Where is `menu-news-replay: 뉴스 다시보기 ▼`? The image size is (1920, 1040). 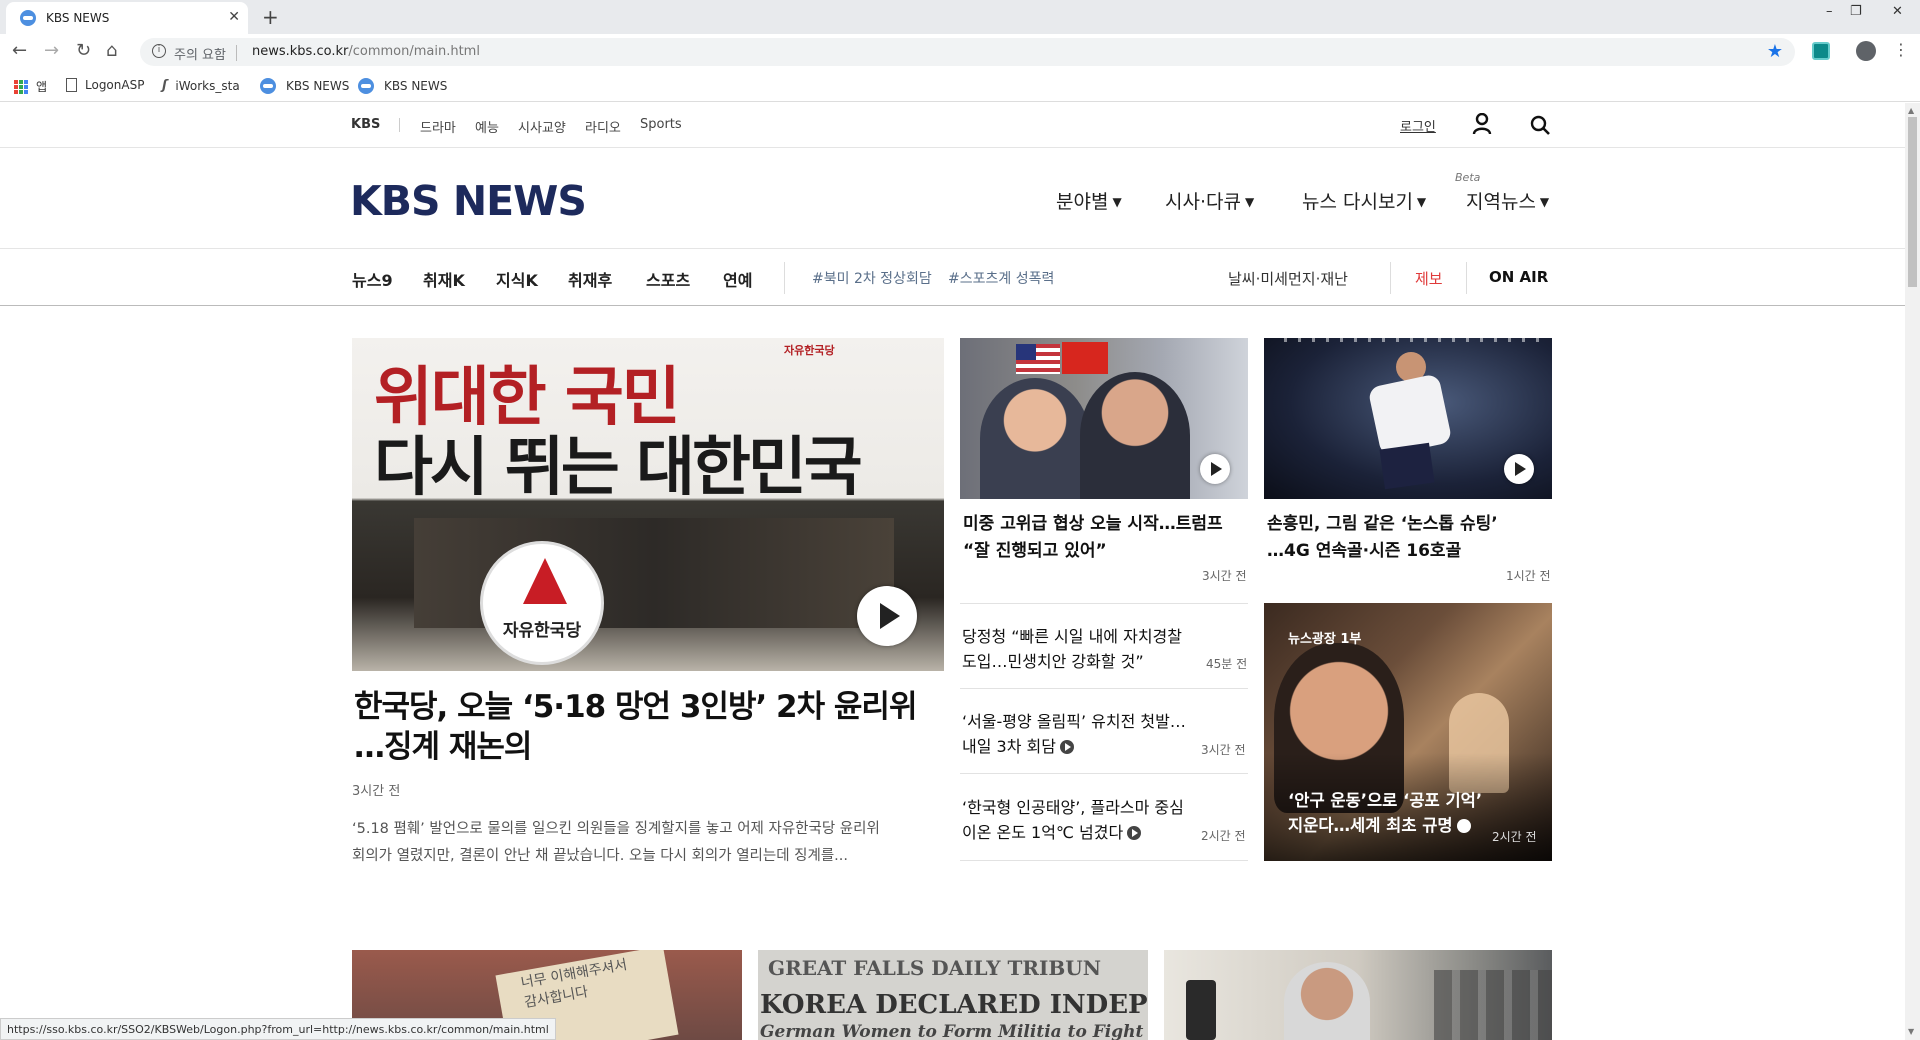
menu-news-replay: 뉴스 다시보기 ▼ is located at coordinates (1364, 200).